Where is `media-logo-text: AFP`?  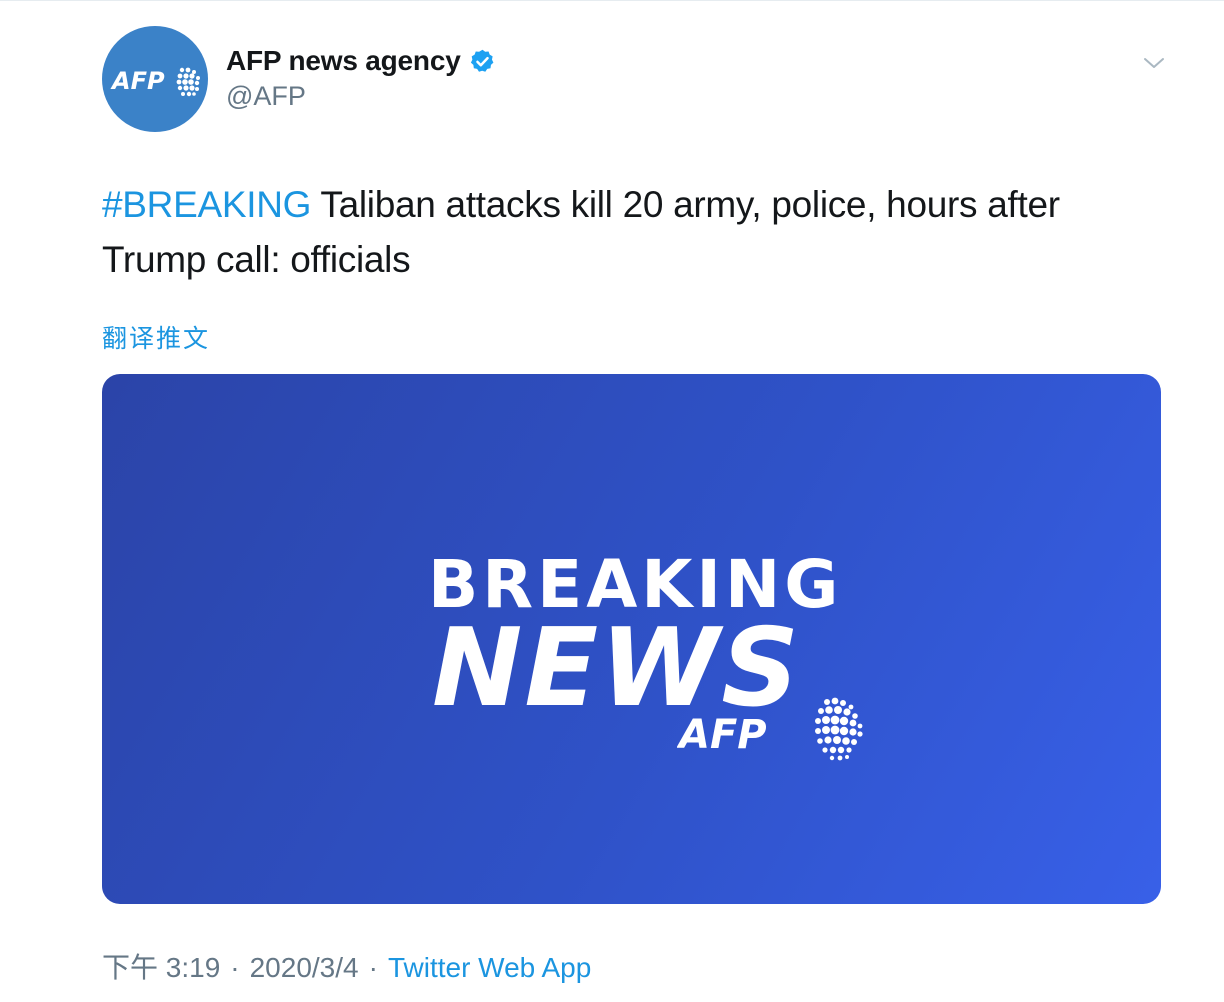 media-logo-text: AFP is located at coordinates (722, 735).